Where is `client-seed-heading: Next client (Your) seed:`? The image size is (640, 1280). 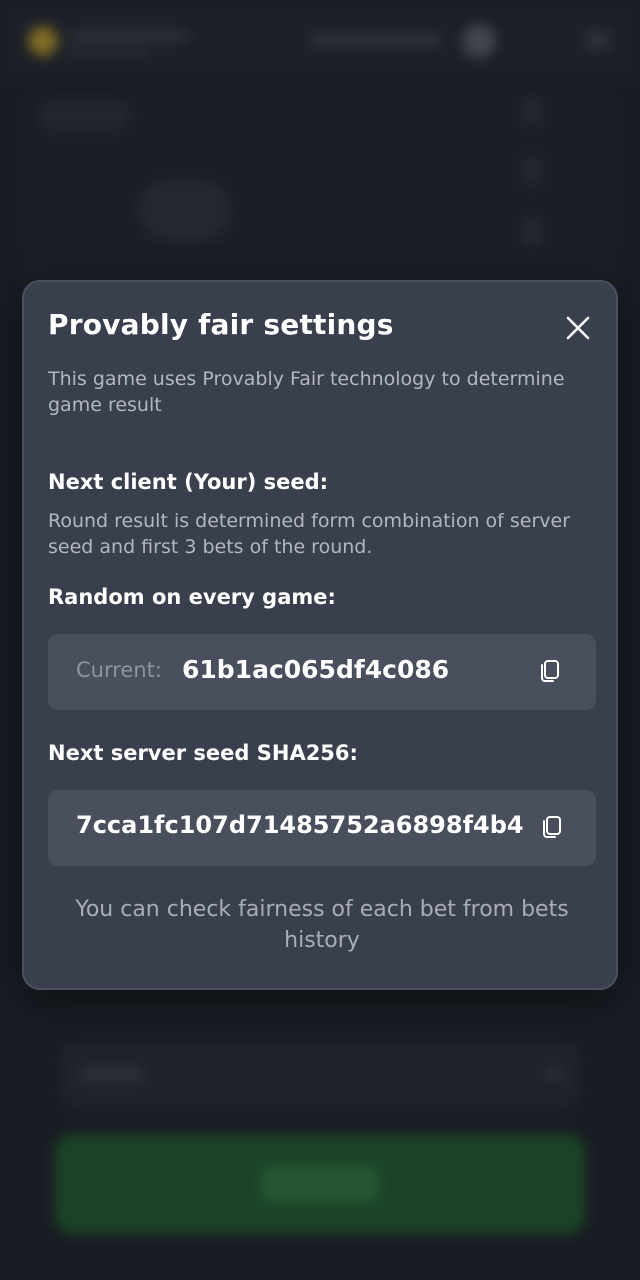 client-seed-heading: Next client (Your) seed: is located at coordinates (188, 482).